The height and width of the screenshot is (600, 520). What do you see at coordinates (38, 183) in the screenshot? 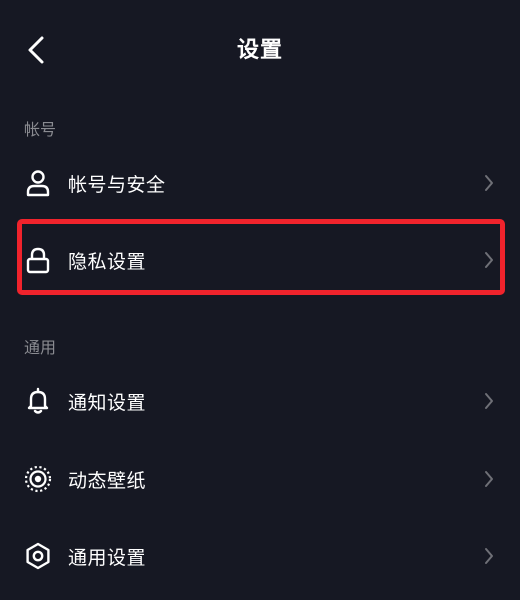
I see `user-icon` at bounding box center [38, 183].